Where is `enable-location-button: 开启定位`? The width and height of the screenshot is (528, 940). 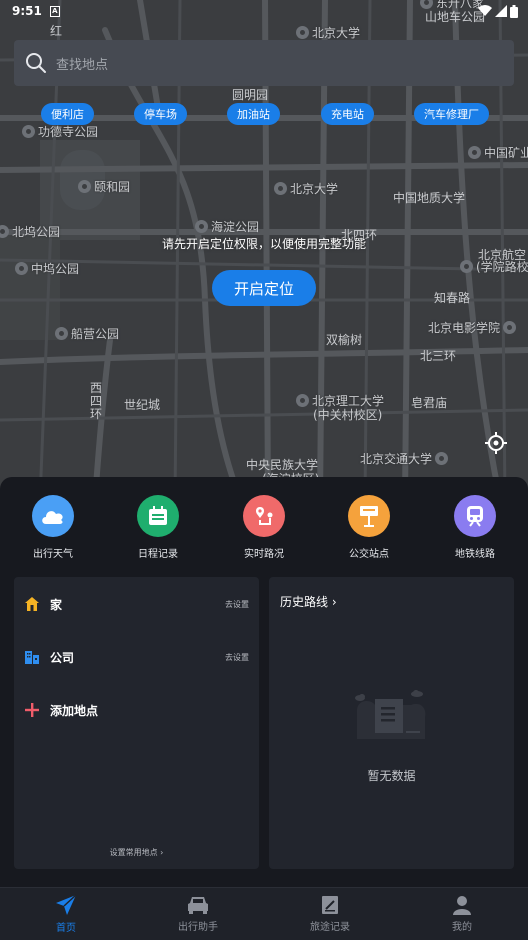
enable-location-button: 开启定位 is located at coordinates (264, 288).